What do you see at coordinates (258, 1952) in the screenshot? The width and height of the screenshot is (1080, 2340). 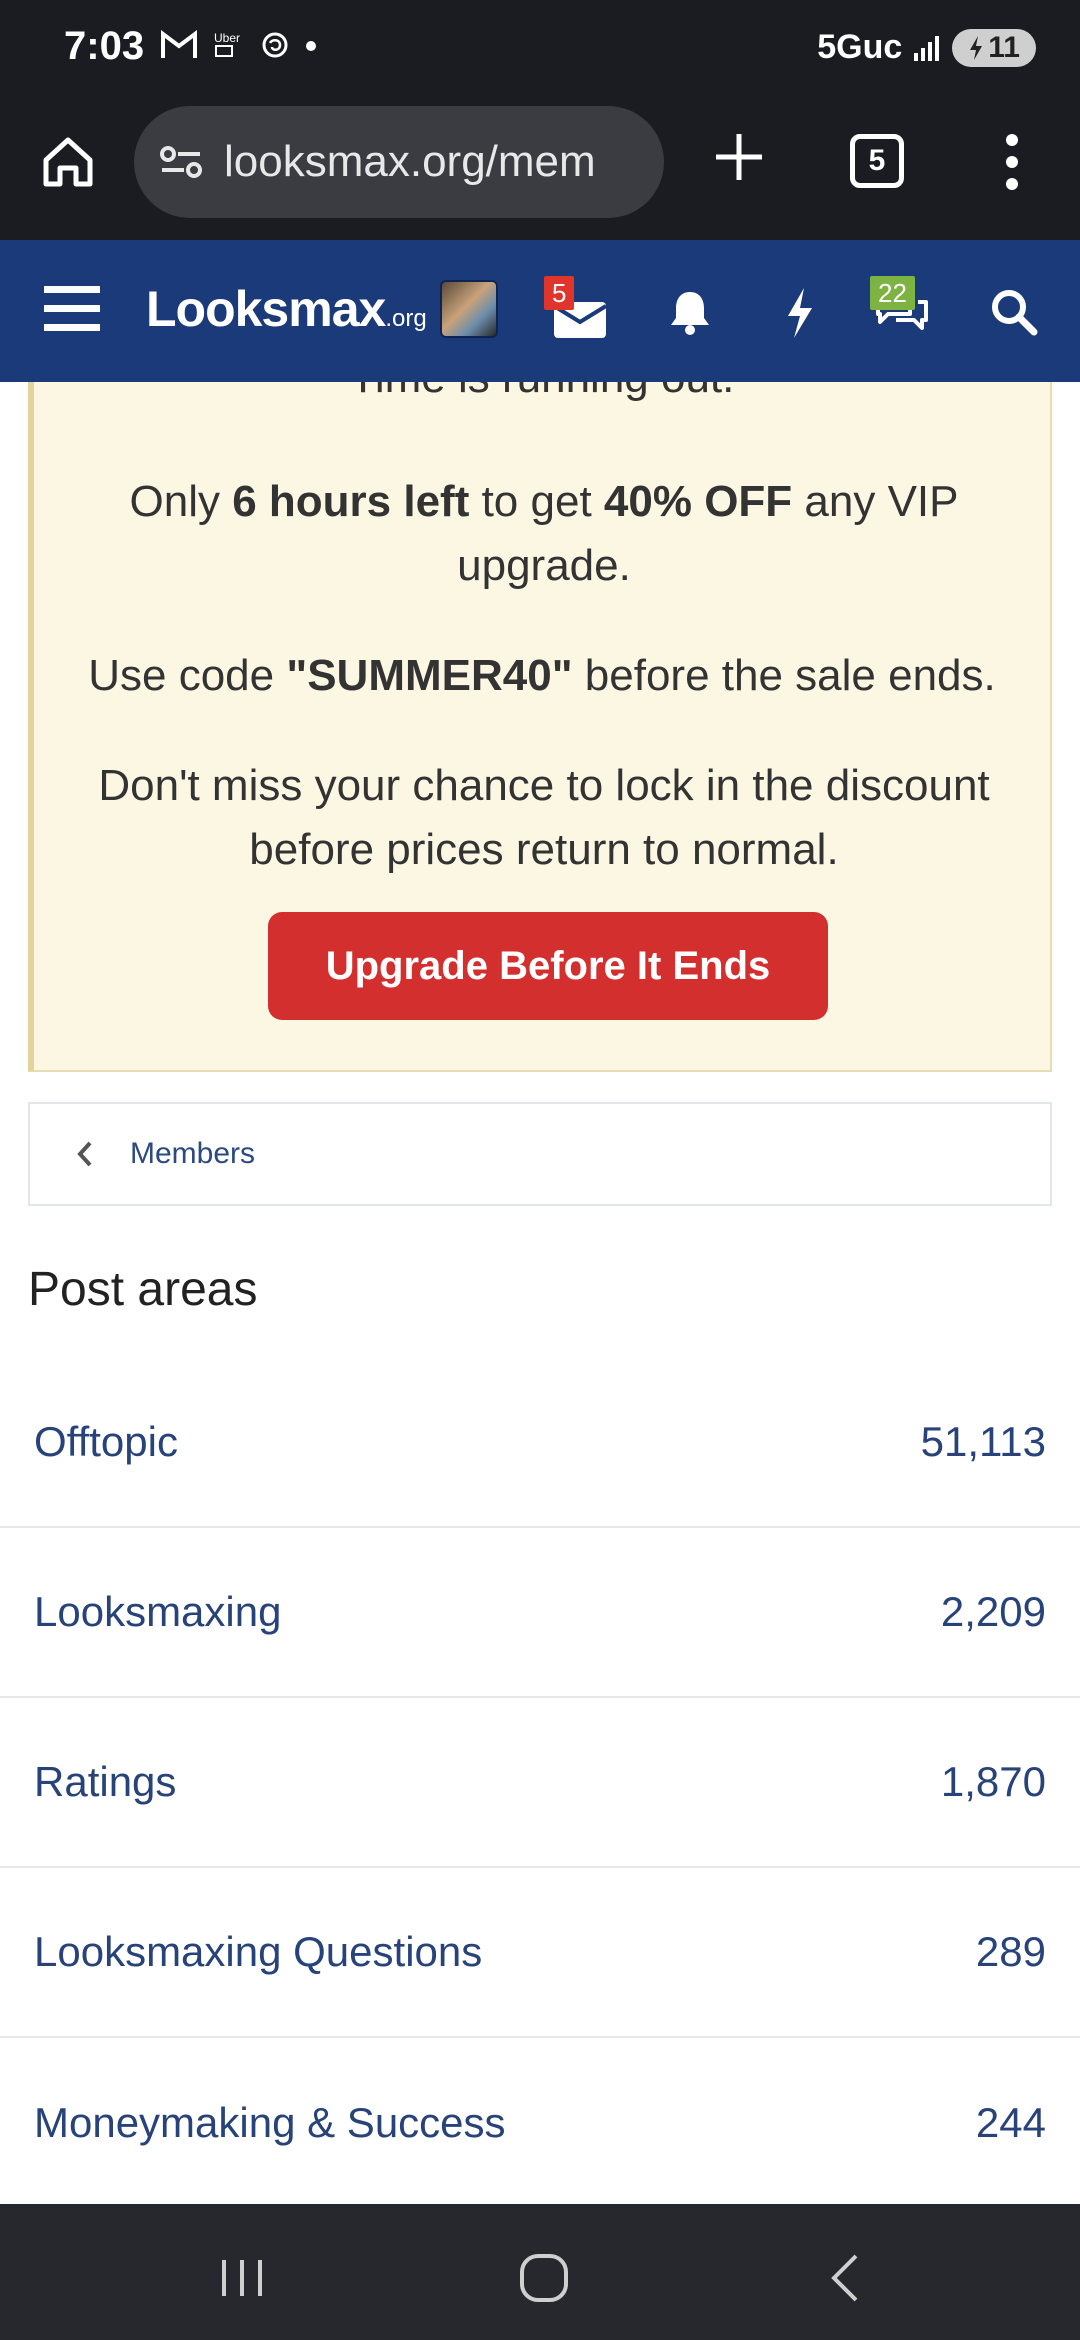 I see `post-area-label: Looksmaxing Questions` at bounding box center [258, 1952].